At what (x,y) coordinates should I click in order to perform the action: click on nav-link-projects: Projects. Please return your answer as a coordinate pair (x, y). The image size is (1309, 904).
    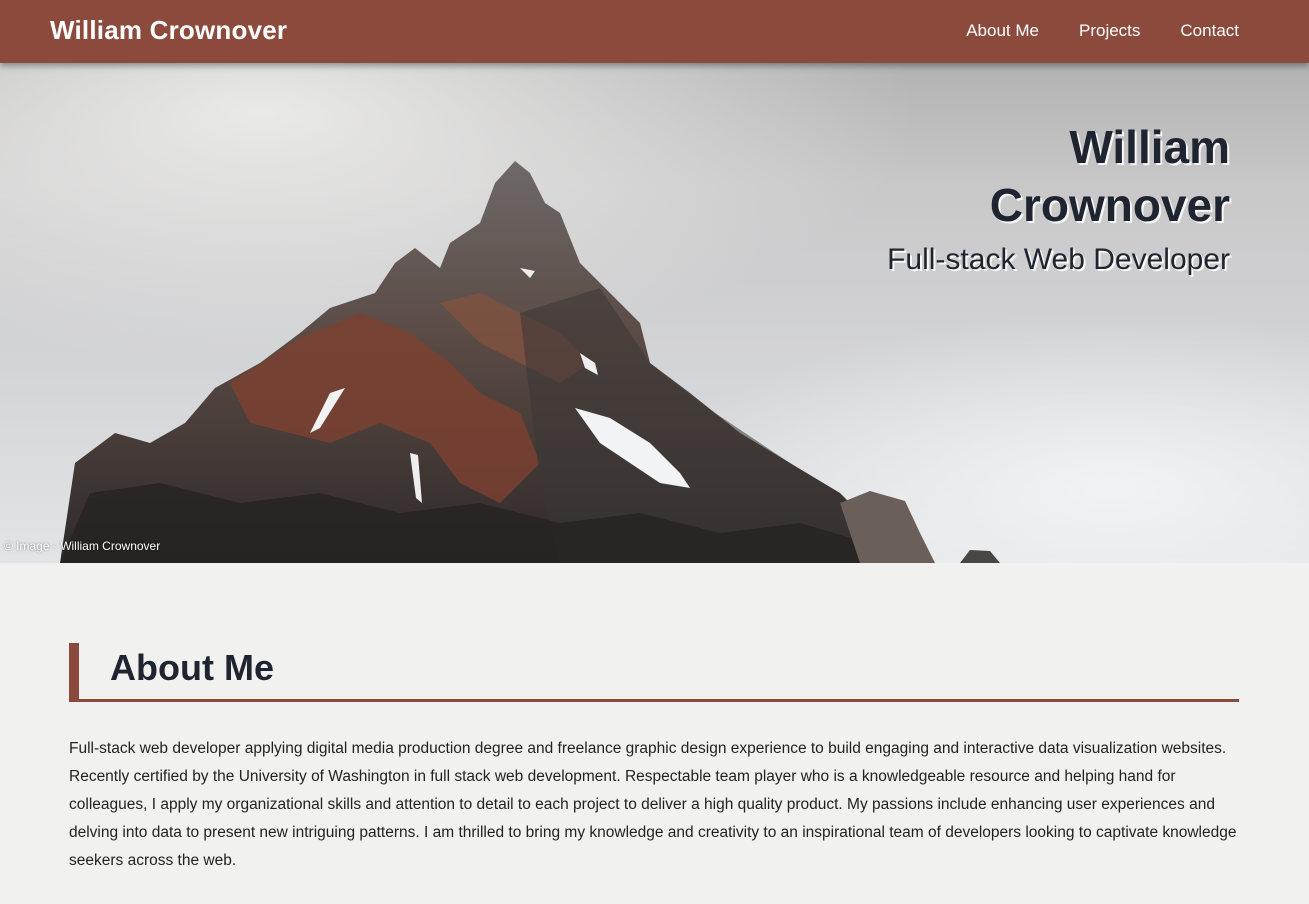
    Looking at the image, I should click on (1109, 31).